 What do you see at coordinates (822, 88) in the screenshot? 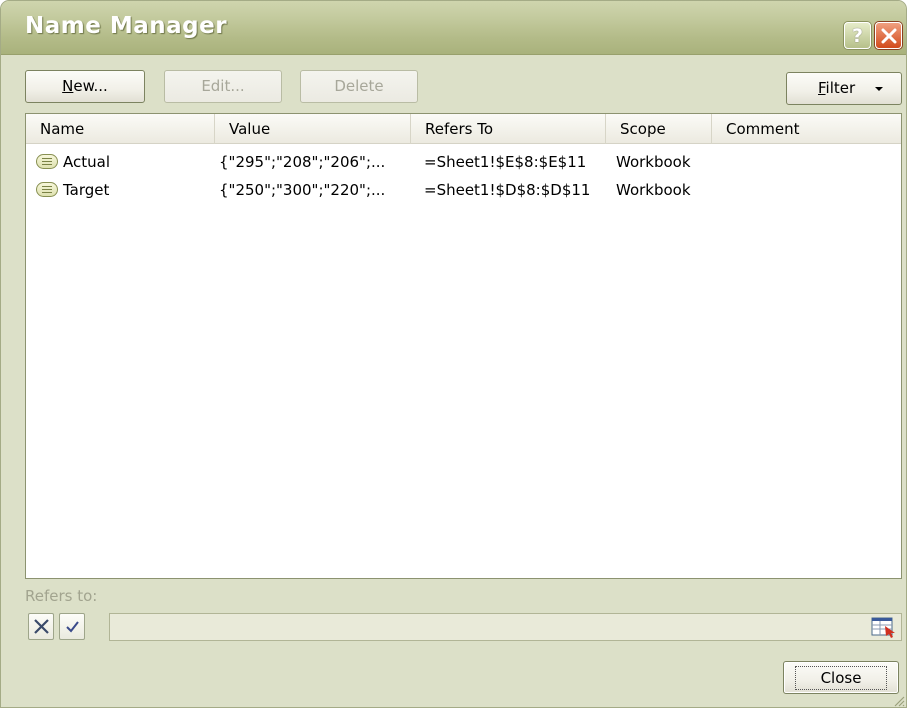
I see `filter-accel: F` at bounding box center [822, 88].